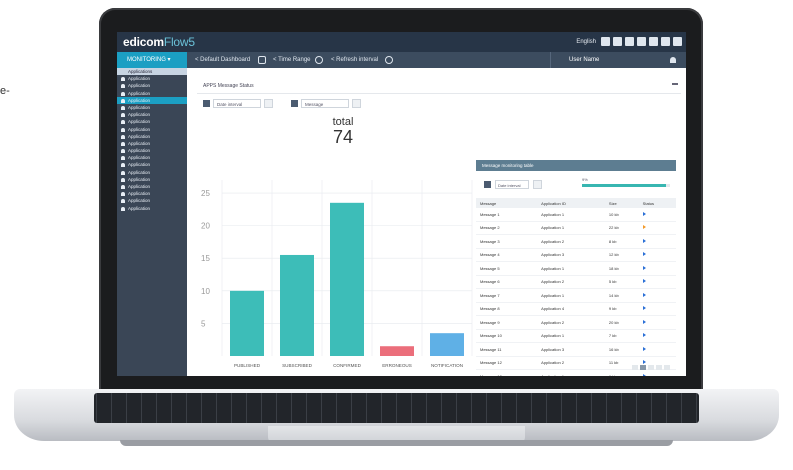 This screenshot has width=793, height=470. What do you see at coordinates (325, 103) in the screenshot?
I see `message-select: Message` at bounding box center [325, 103].